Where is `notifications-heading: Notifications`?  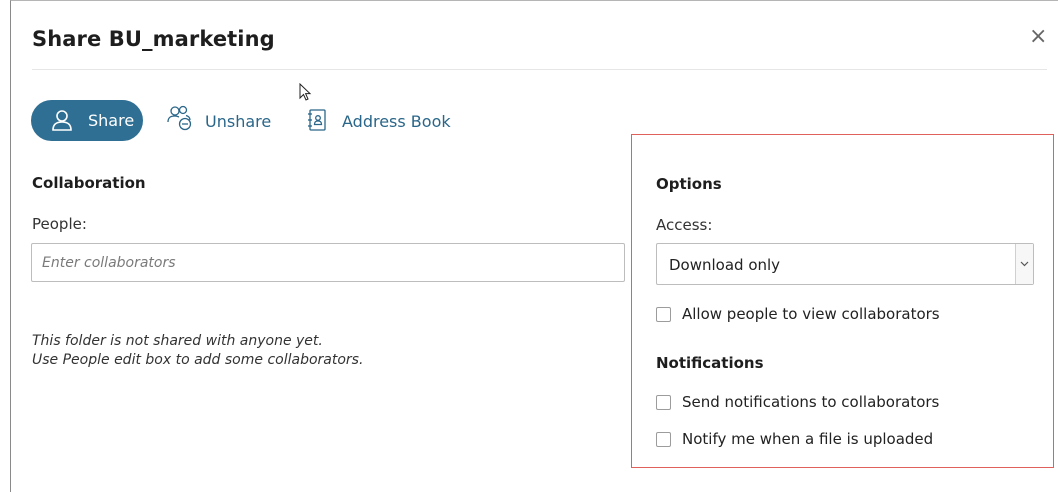
notifications-heading: Notifications is located at coordinates (710, 363).